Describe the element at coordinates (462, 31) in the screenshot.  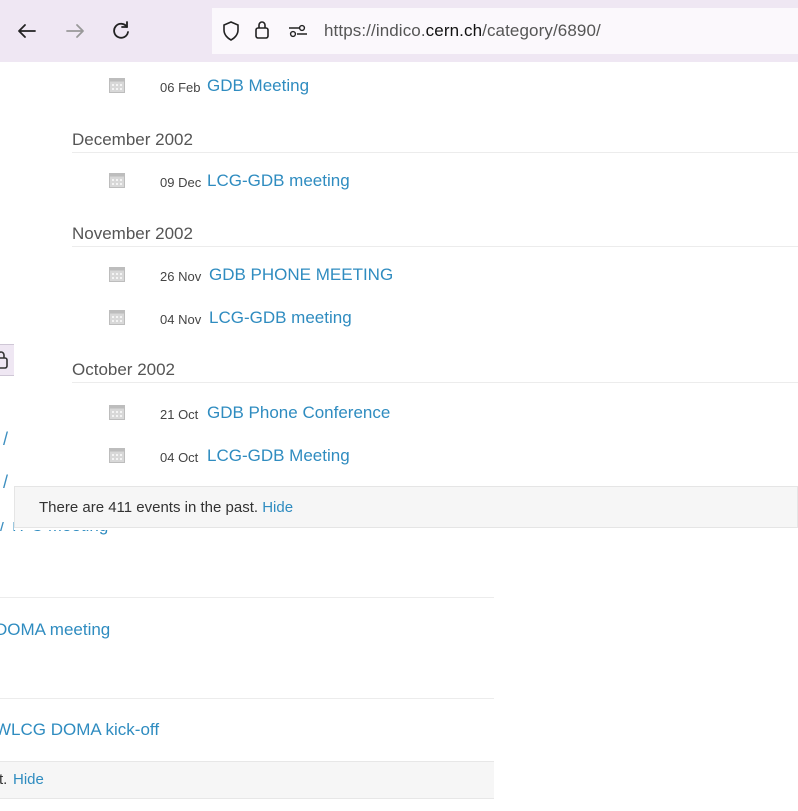
I see `url-text: https://indico.cern.ch/category/6890/` at that location.